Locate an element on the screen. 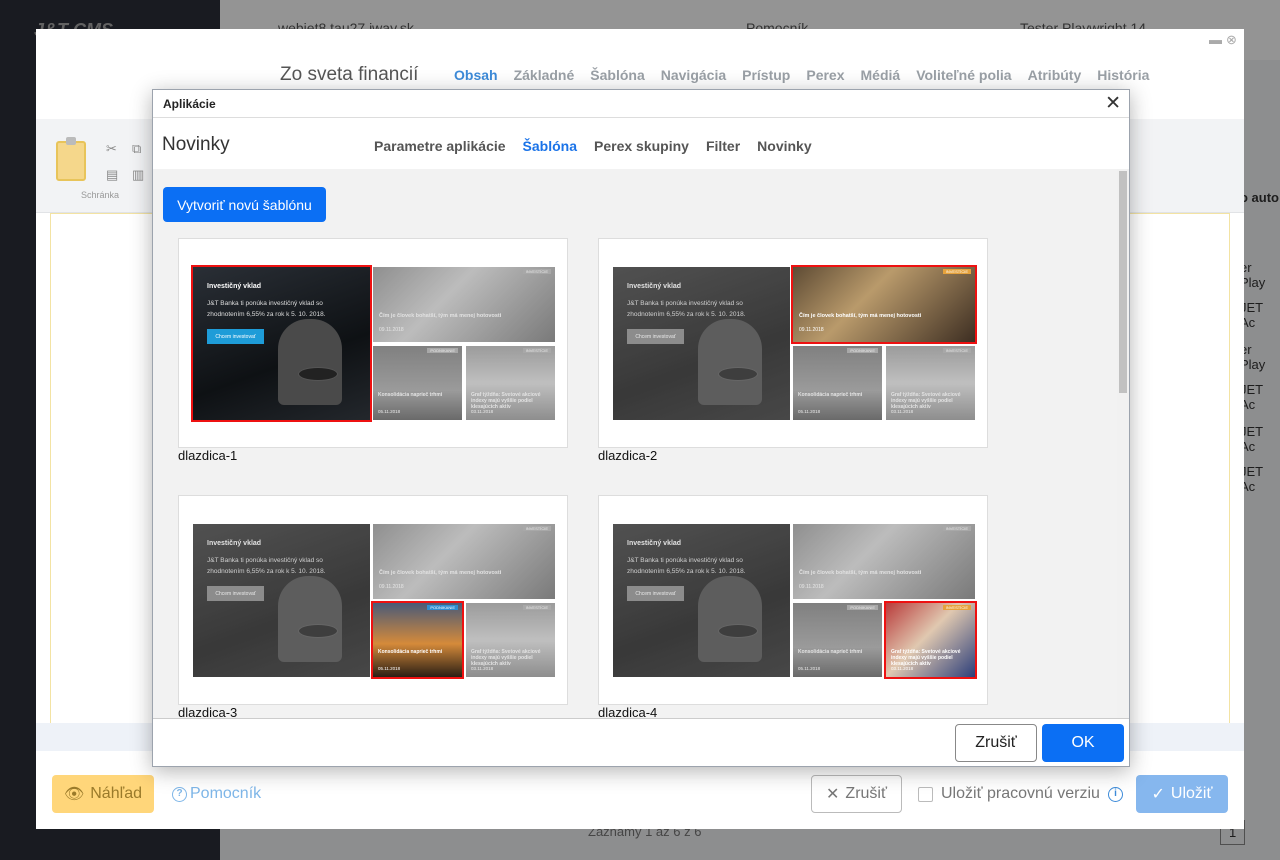 This screenshot has height=860, width=1280. editor-title: Zo sveta financií is located at coordinates (349, 74).